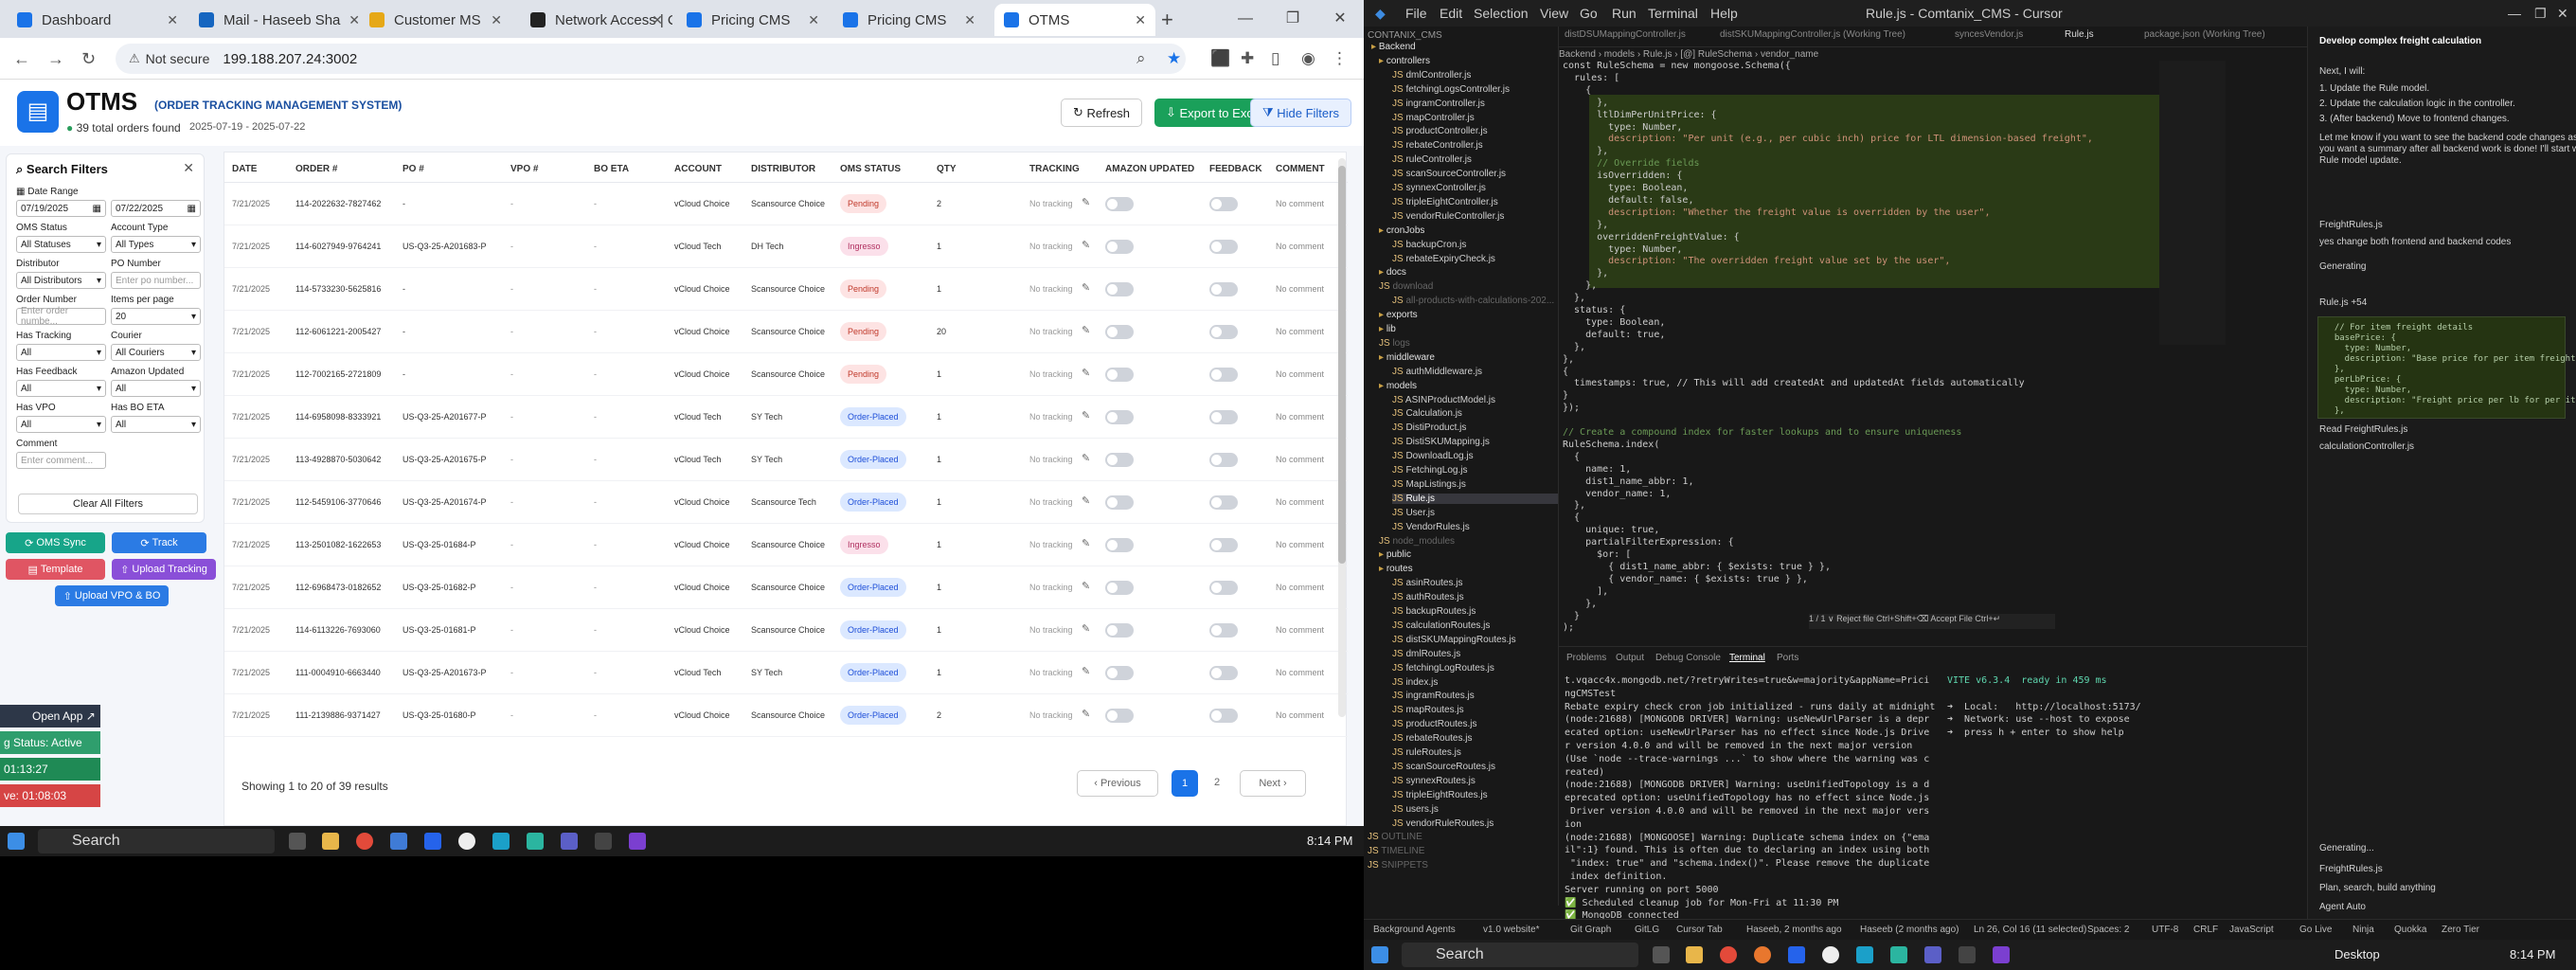  What do you see at coordinates (1430, 470) in the screenshot?
I see `explorer-file: JS FetchingLog.js` at bounding box center [1430, 470].